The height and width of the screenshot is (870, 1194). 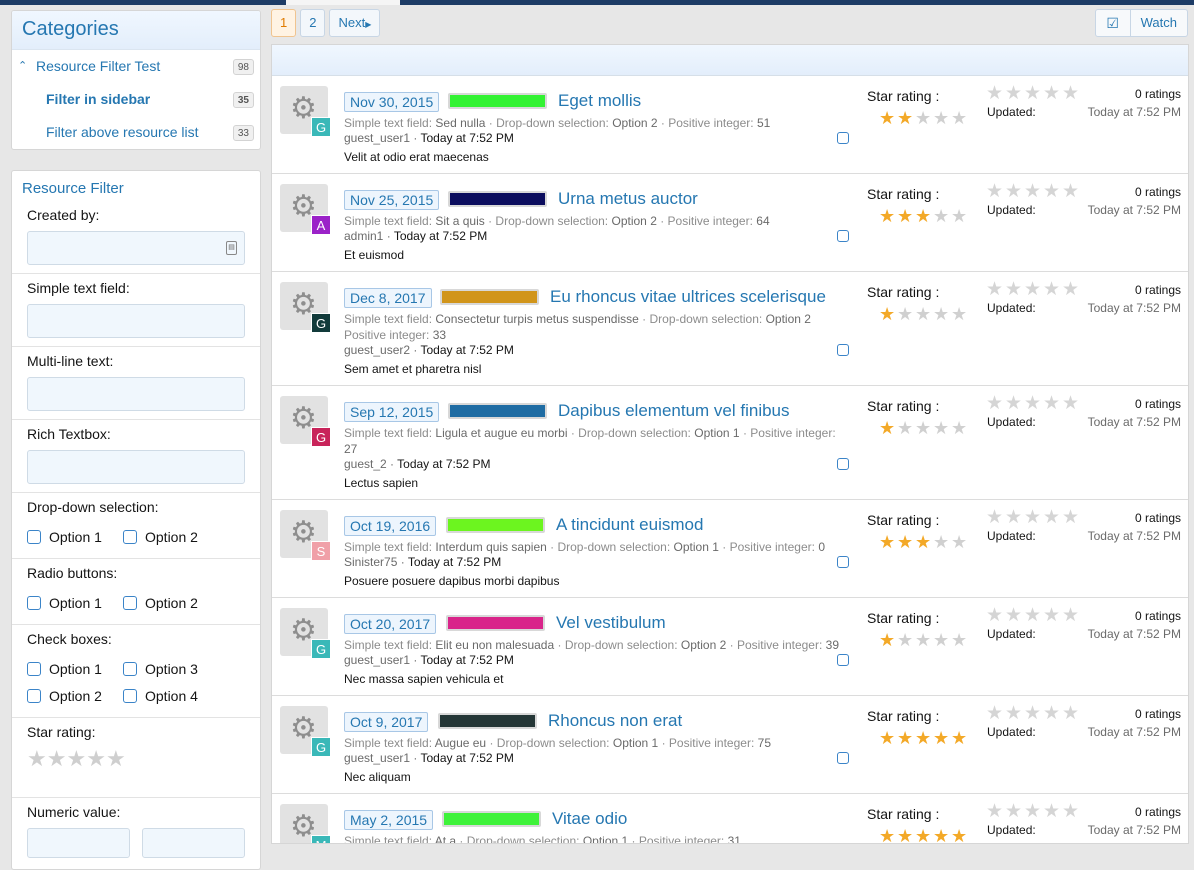 I want to click on check-square-icon: ☑, so click(x=1112, y=23).